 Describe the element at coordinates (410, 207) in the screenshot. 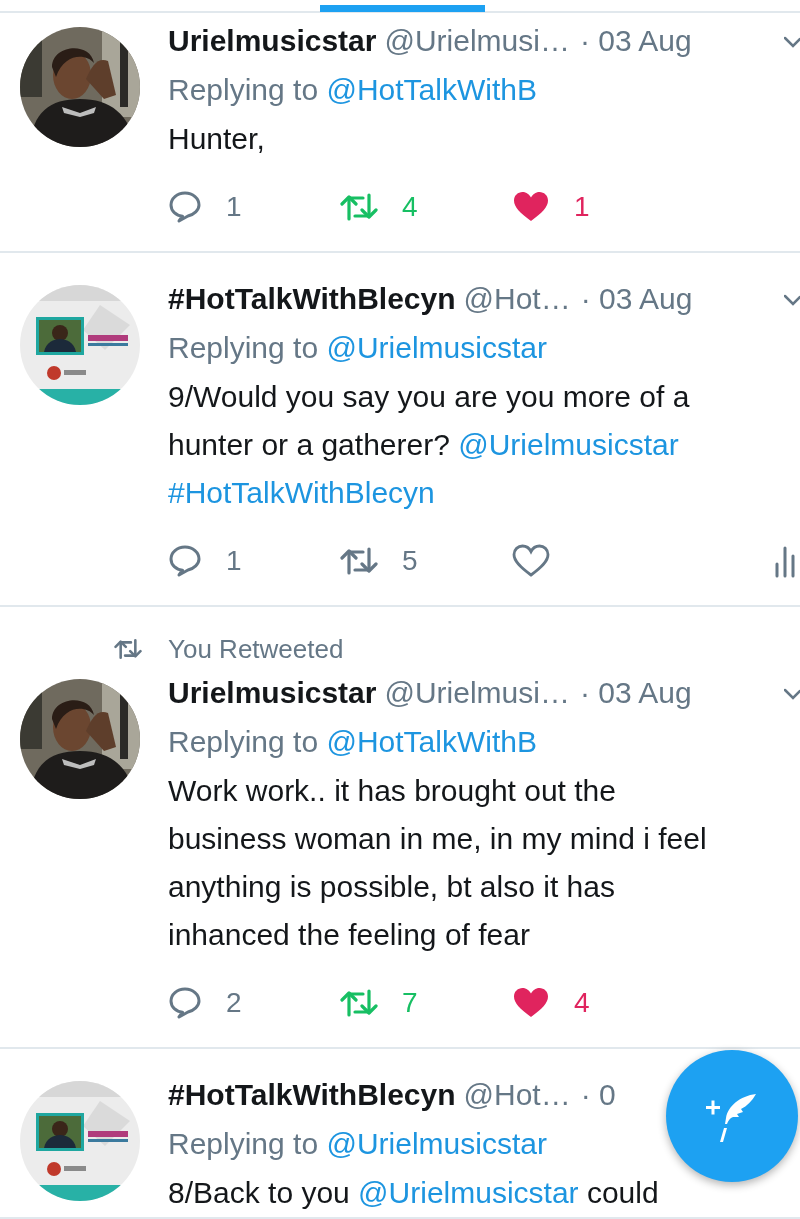

I see `retweet-count: 4` at that location.